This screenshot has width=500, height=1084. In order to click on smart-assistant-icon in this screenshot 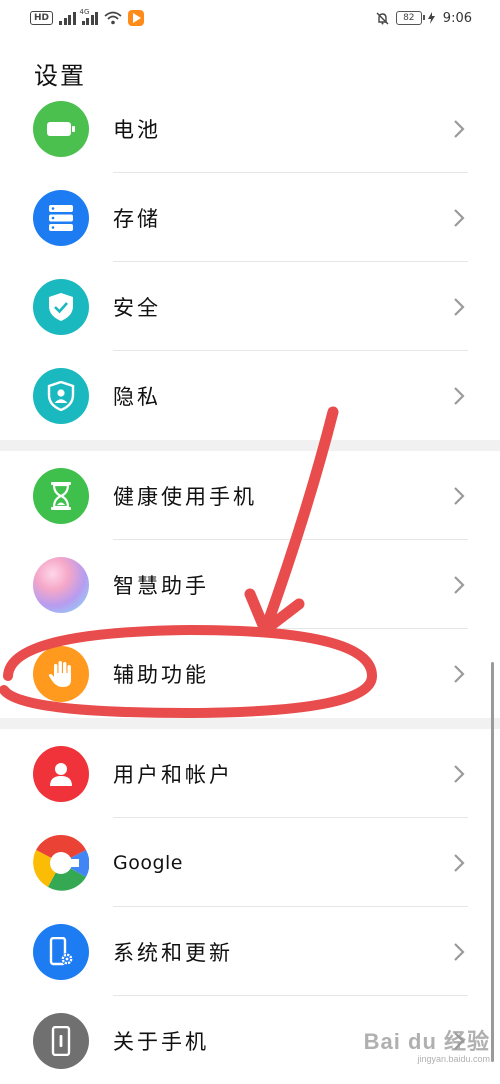, I will do `click(61, 584)`.